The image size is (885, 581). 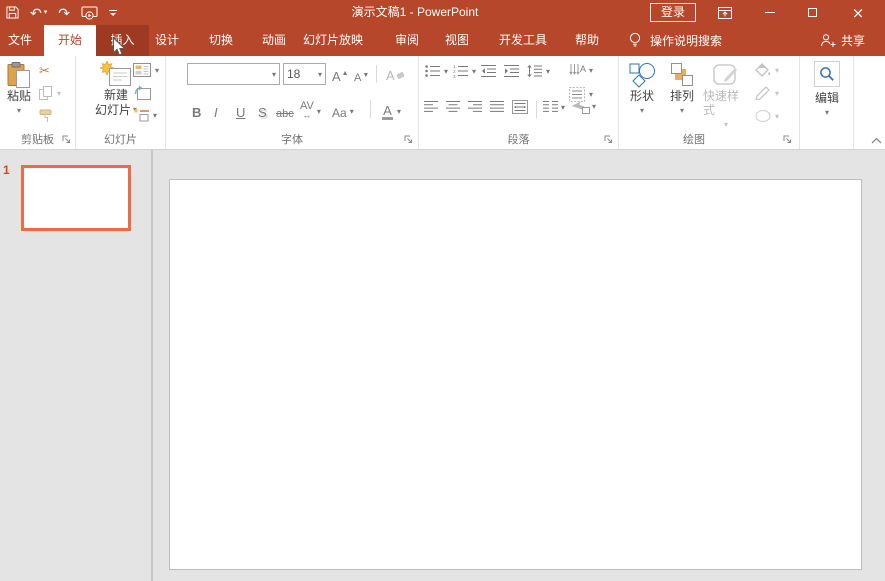 I want to click on shrink-font-button: A ▼, so click(x=361, y=74).